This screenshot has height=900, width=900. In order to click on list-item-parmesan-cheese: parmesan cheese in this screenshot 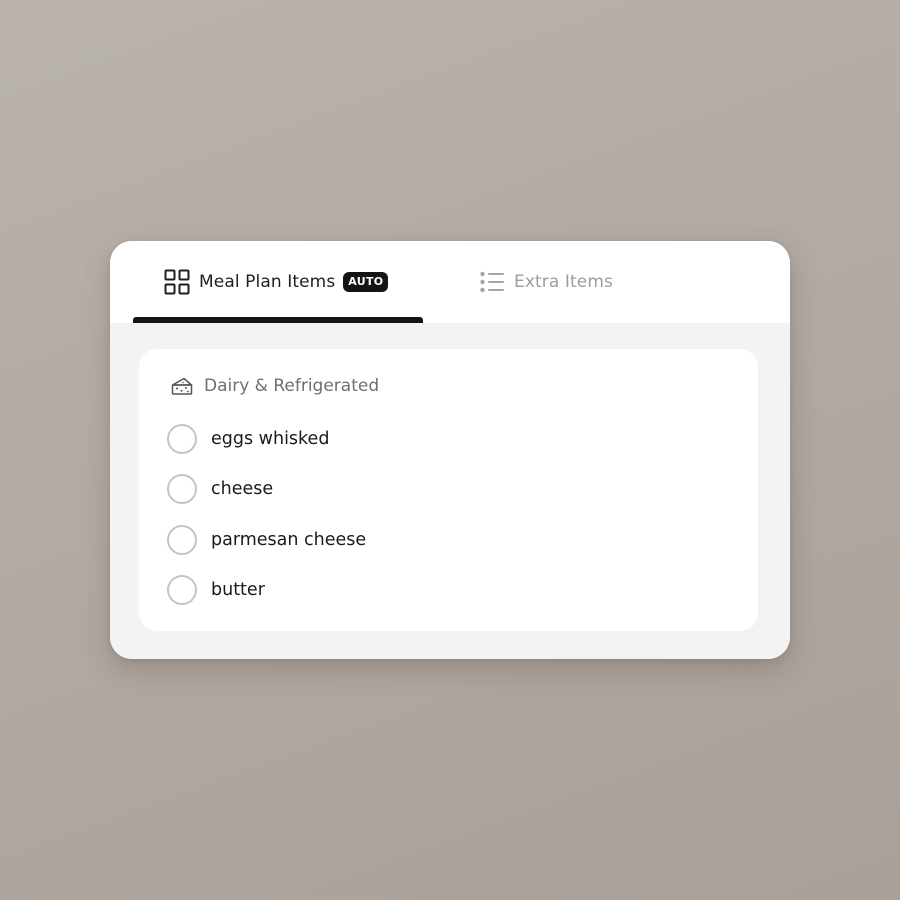, I will do `click(266, 540)`.